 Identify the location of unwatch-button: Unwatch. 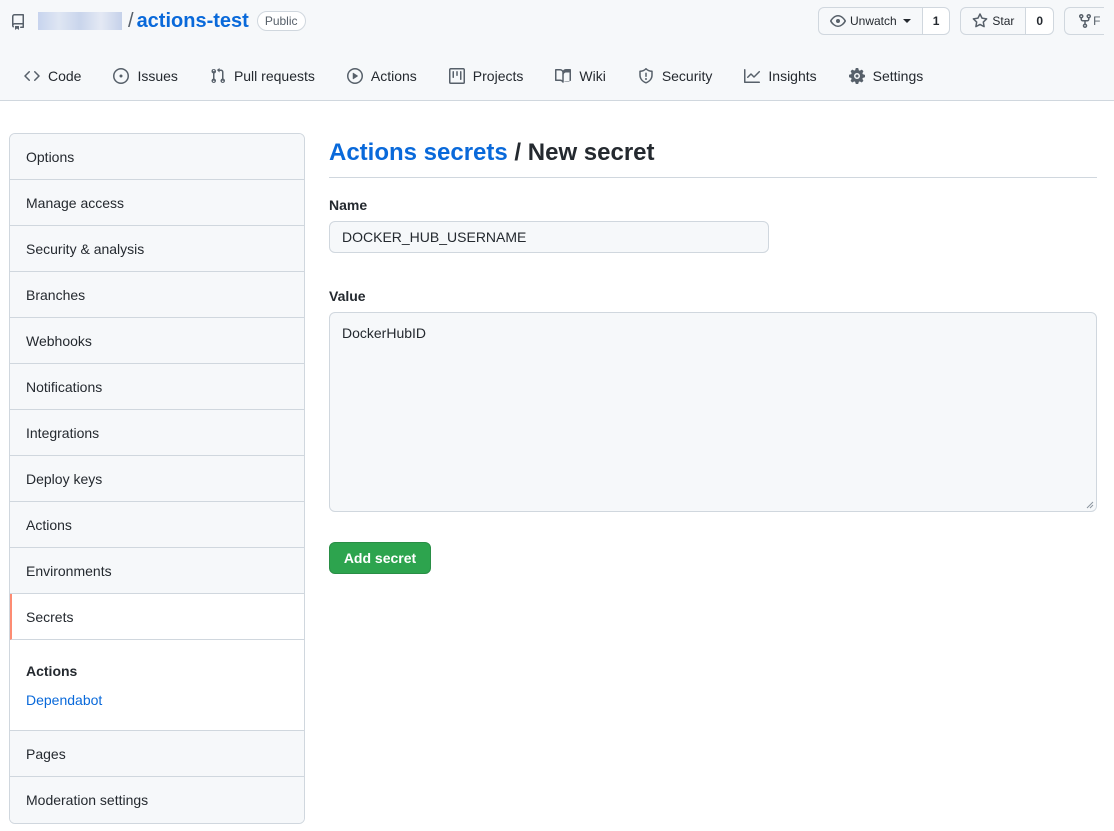
(870, 21).